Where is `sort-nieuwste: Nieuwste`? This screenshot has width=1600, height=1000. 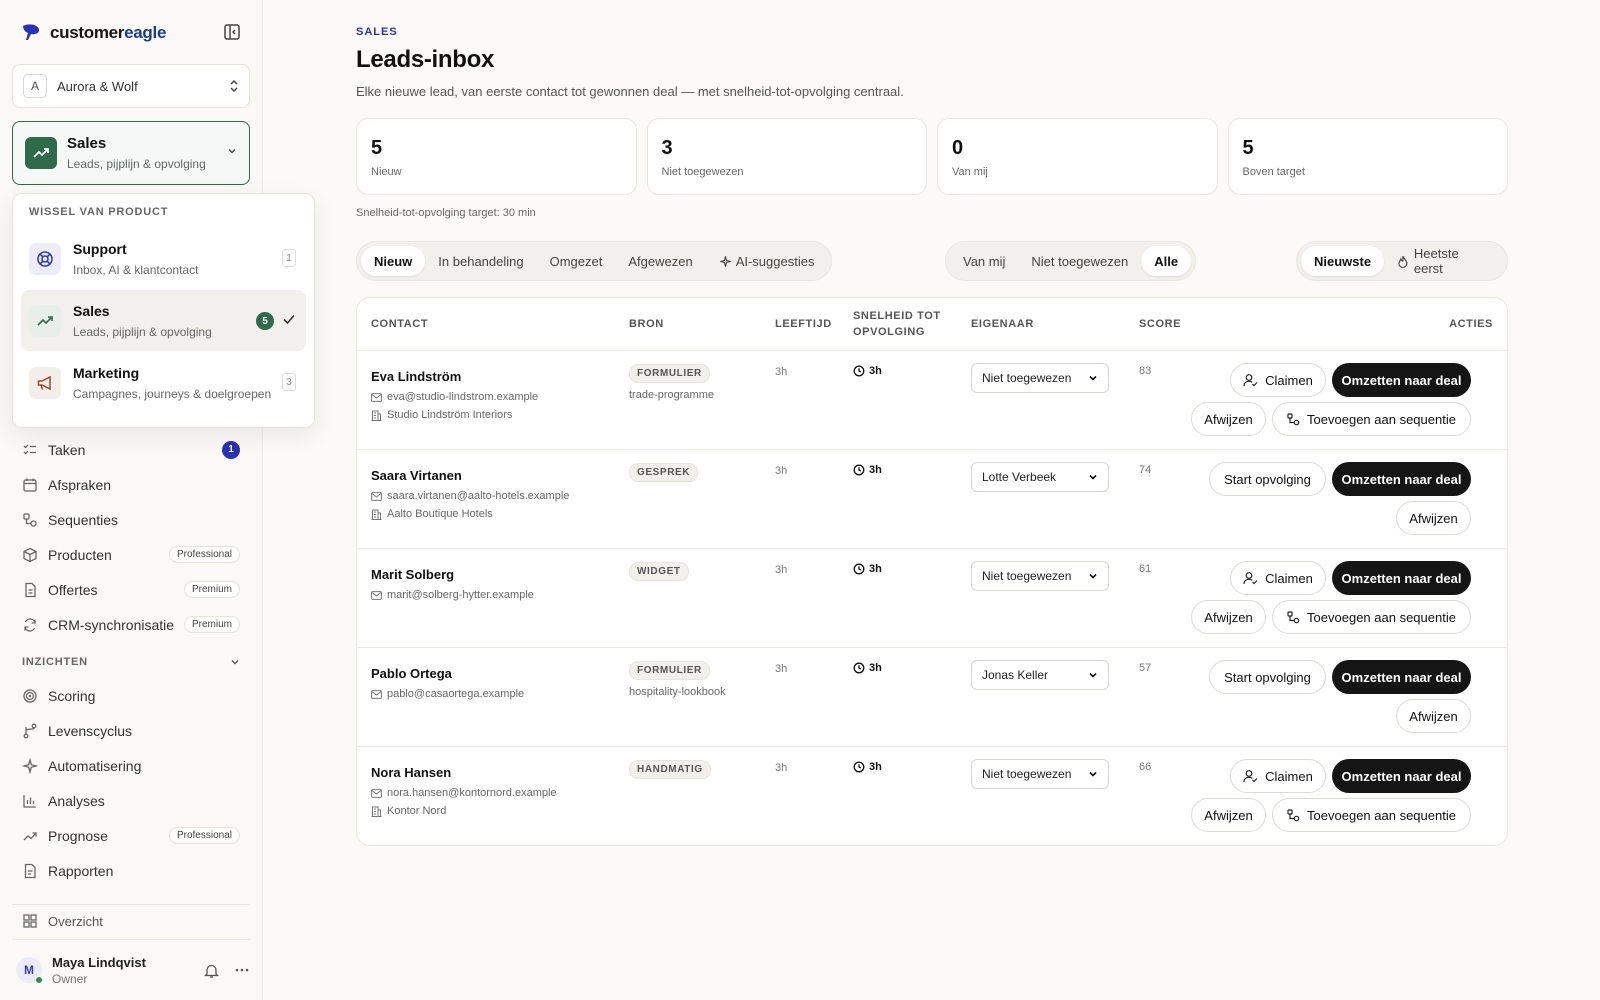
sort-nieuwste: Nieuwste is located at coordinates (1343, 261).